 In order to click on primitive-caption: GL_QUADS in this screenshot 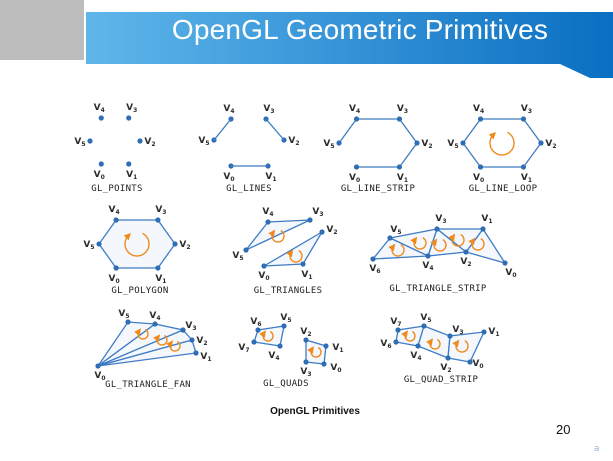, I will do `click(286, 384)`.